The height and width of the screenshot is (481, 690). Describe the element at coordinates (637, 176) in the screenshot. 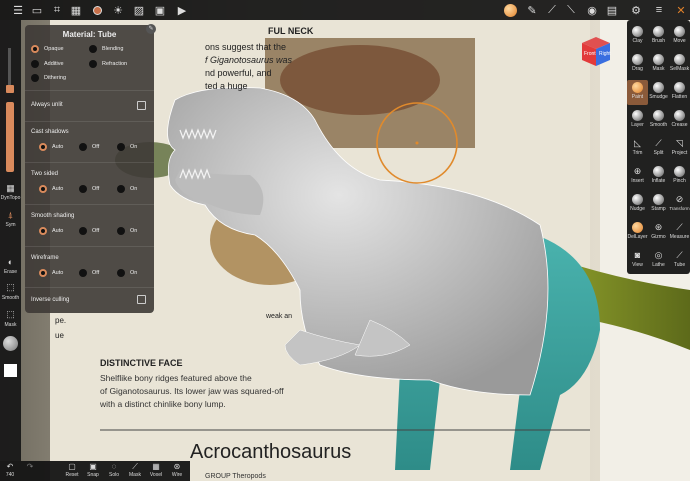

I see `tool-insert: ⊕ Insert` at that location.